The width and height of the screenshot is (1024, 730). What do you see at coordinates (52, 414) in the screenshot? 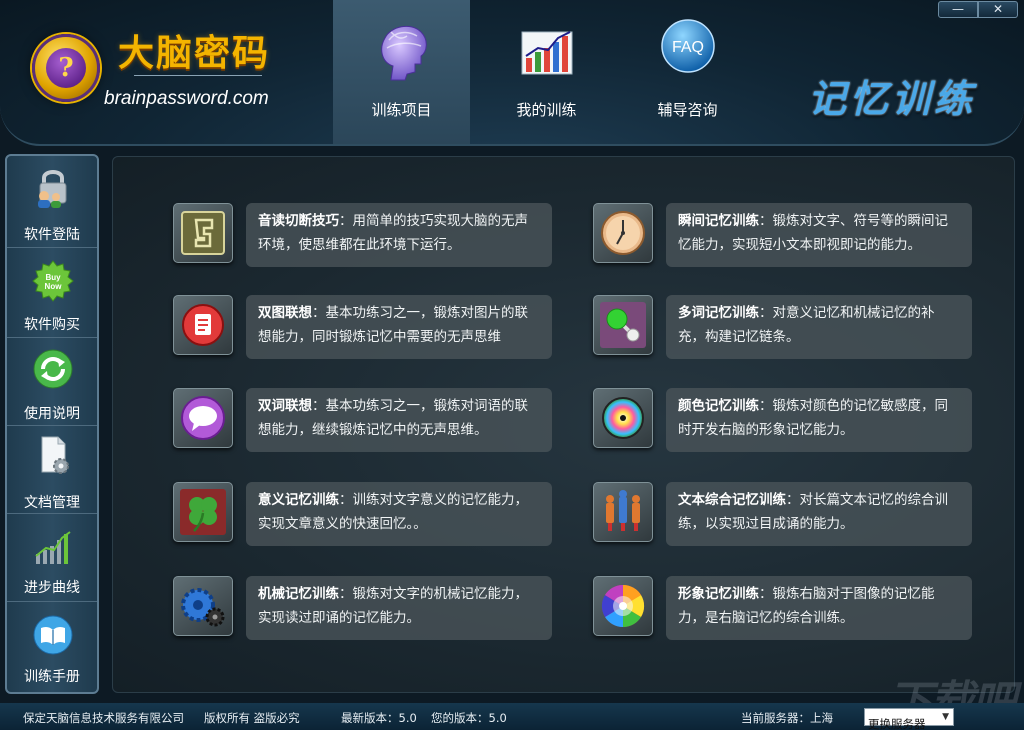
I see `sidebar-item-label: 使用说明` at bounding box center [52, 414].